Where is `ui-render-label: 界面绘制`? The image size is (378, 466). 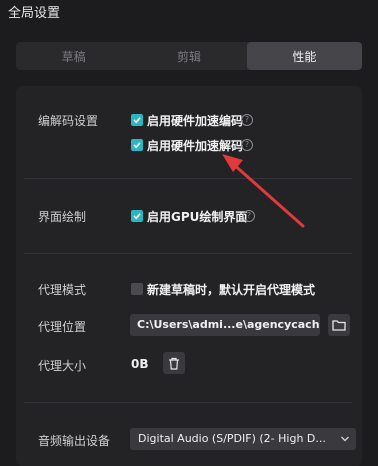 ui-render-label: 界面绘制 is located at coordinates (62, 217).